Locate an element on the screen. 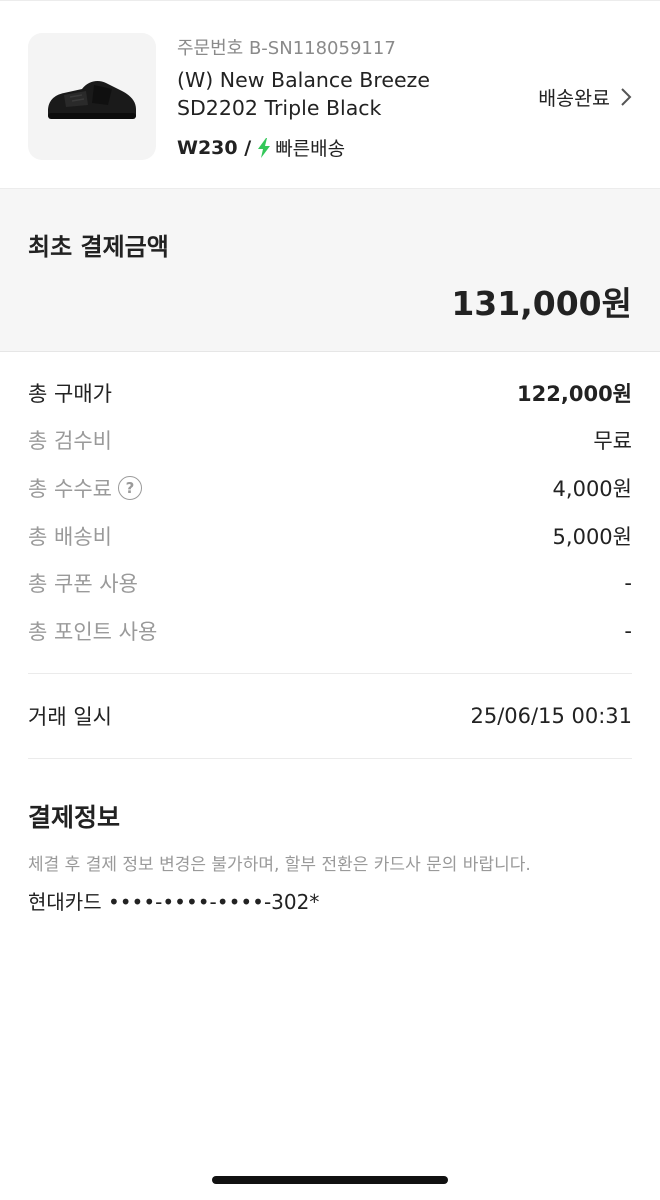  product-thumbnail is located at coordinates (92, 96).